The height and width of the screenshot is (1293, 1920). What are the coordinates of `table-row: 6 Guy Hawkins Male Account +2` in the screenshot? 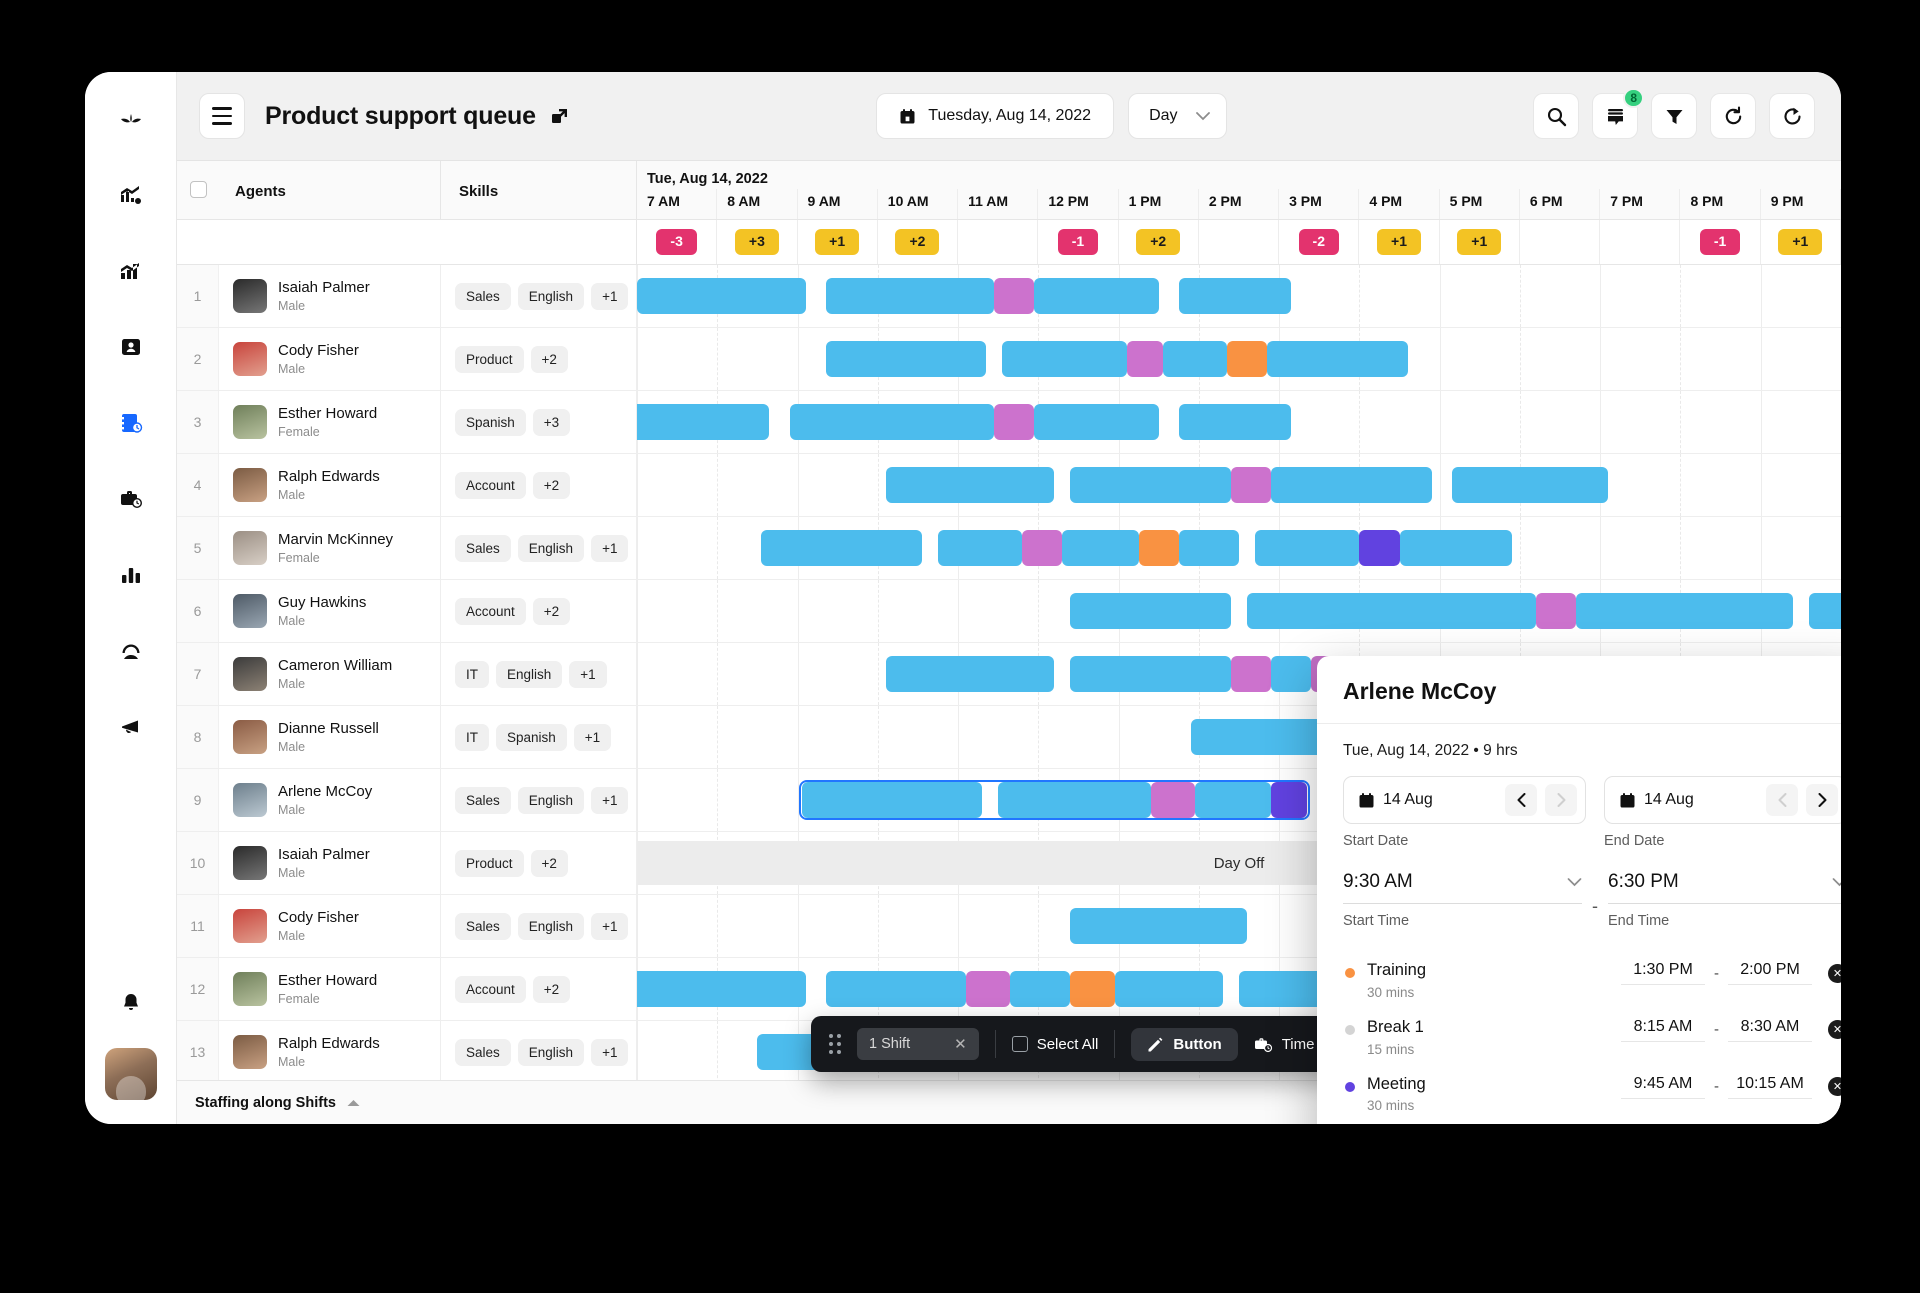 It's located at (1009, 611).